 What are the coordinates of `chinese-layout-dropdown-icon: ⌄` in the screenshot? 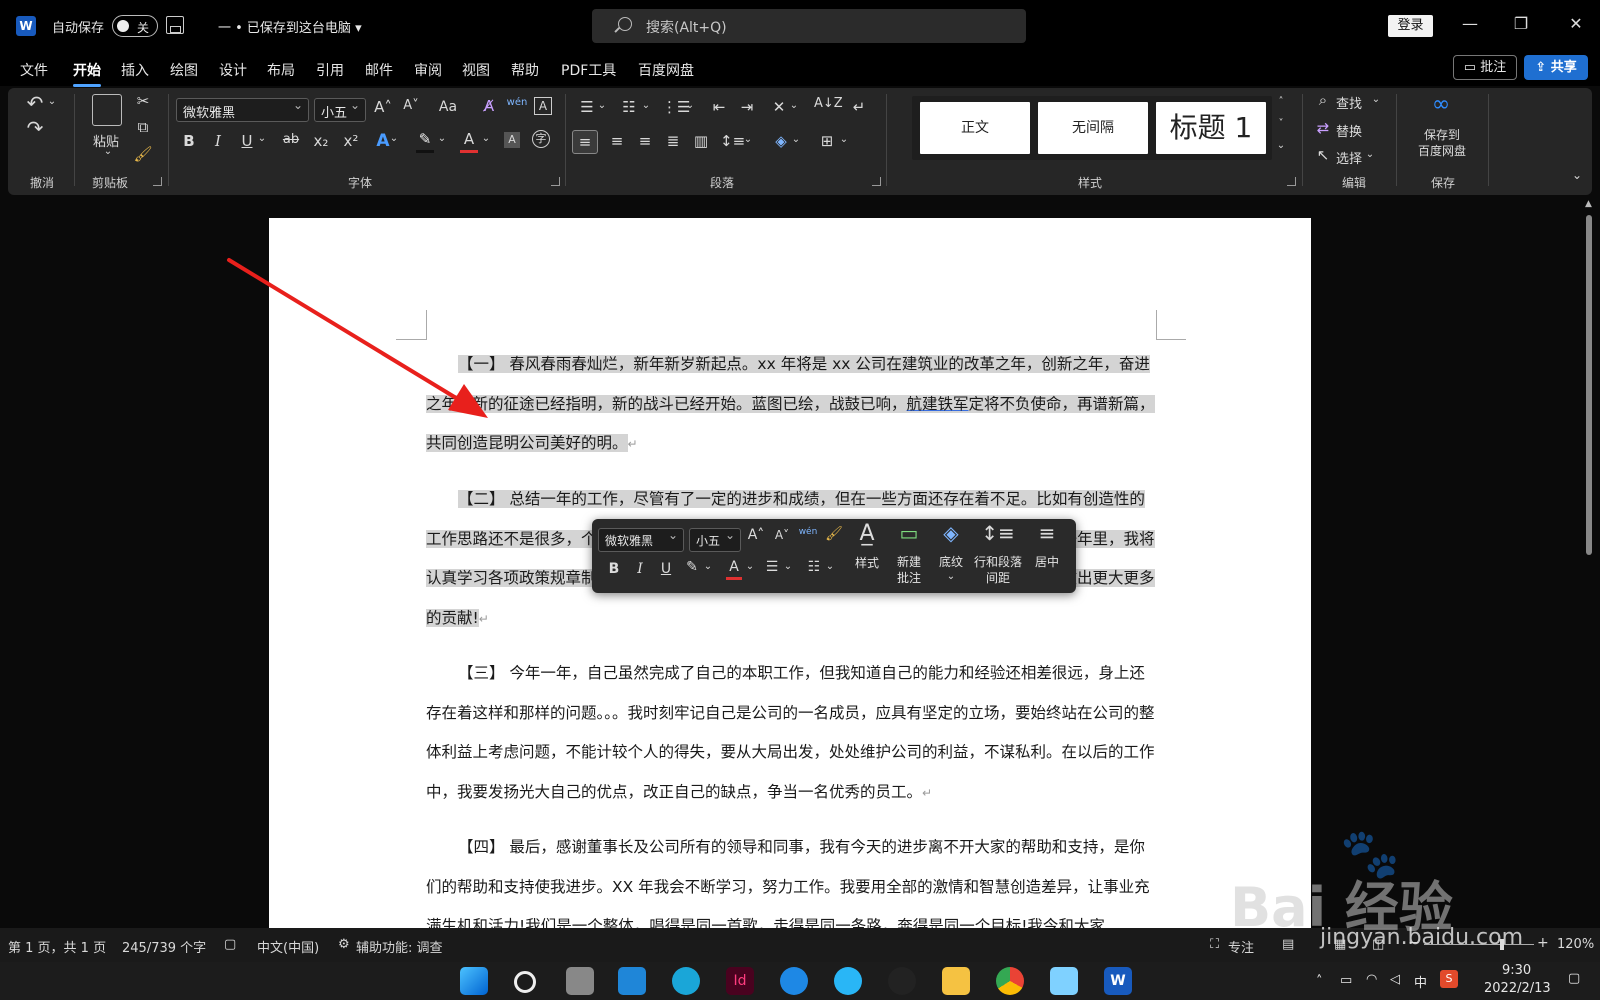 It's located at (794, 105).